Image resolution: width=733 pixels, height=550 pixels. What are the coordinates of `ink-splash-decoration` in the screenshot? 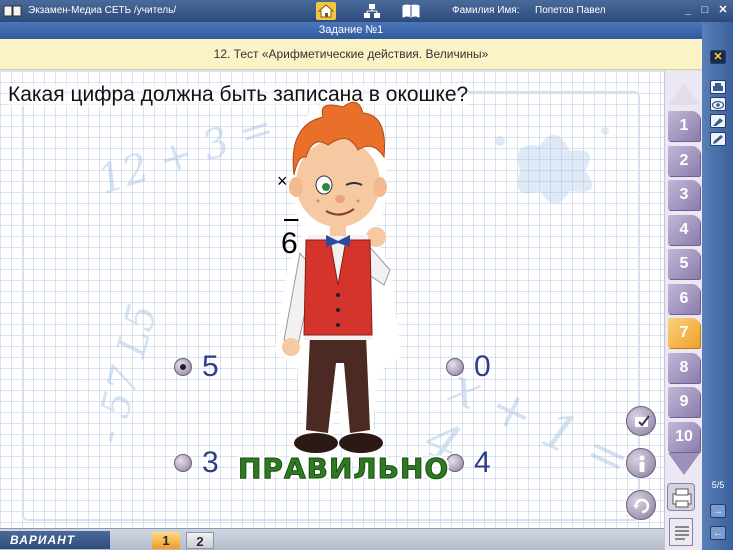 It's located at (552, 165).